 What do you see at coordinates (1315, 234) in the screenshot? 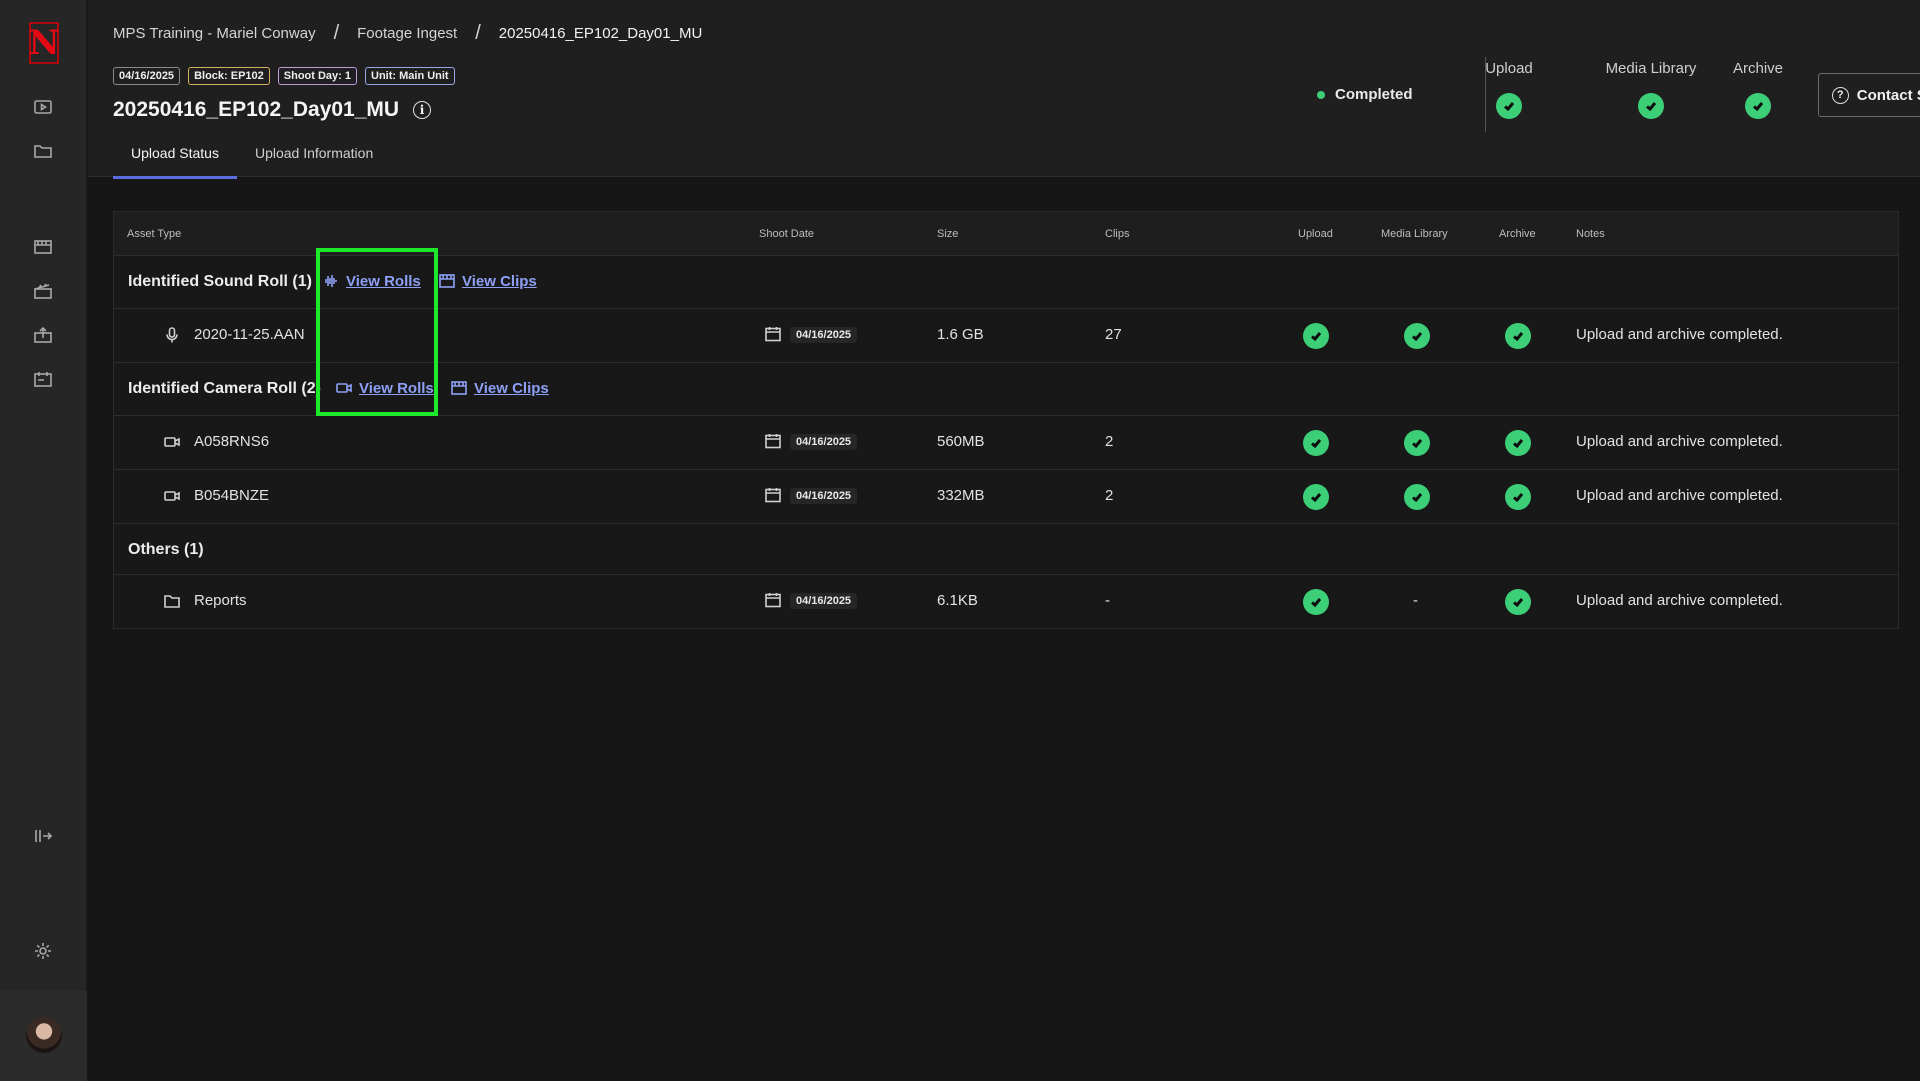
I see `col-upload: Upload` at bounding box center [1315, 234].